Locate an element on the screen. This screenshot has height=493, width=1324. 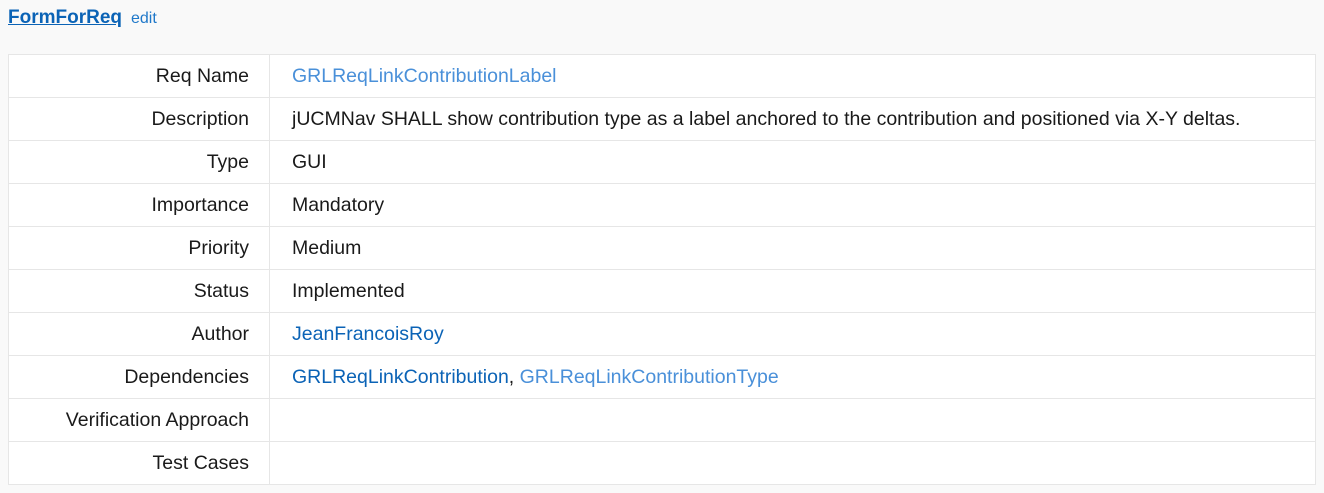
importance-label: Importance is located at coordinates (139, 205).